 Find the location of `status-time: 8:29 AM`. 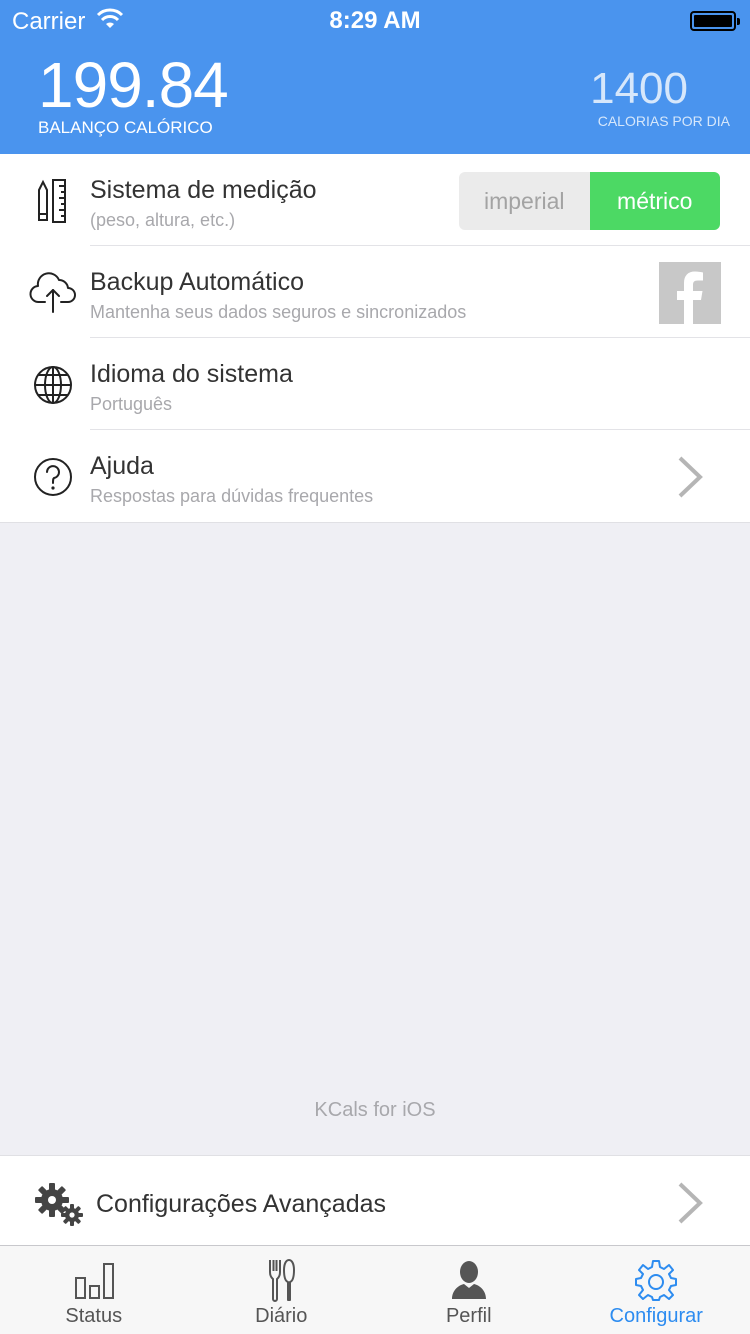

status-time: 8:29 AM is located at coordinates (375, 20).